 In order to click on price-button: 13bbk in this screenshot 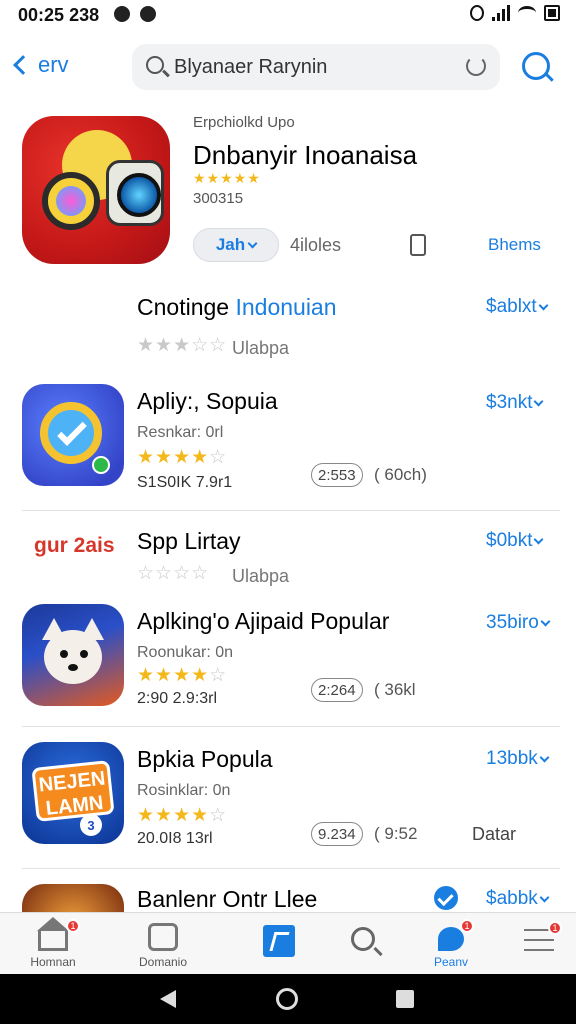, I will do `click(518, 759)`.